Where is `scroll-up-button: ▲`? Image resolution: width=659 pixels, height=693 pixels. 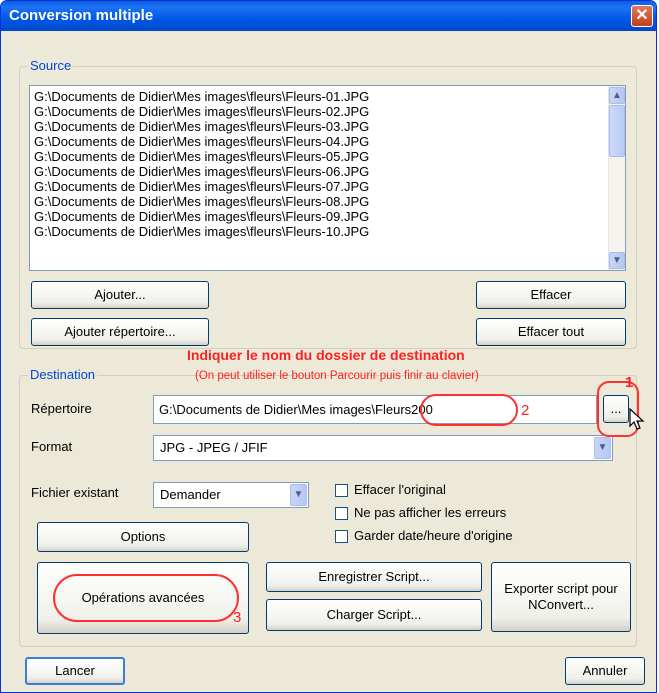
scroll-up-button: ▲ is located at coordinates (617, 95).